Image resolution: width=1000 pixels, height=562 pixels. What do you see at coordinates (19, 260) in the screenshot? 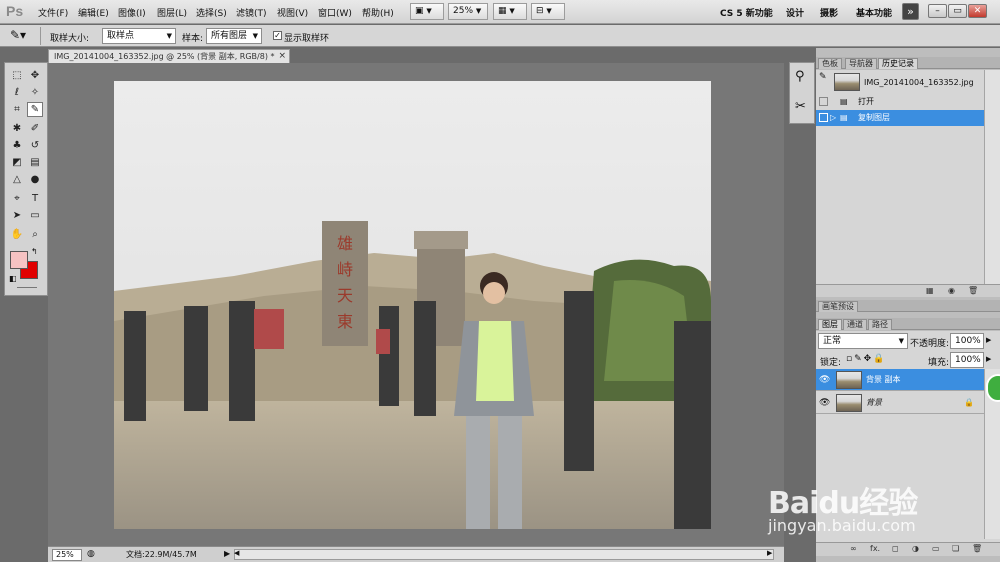
I see `foreground-color-front` at bounding box center [19, 260].